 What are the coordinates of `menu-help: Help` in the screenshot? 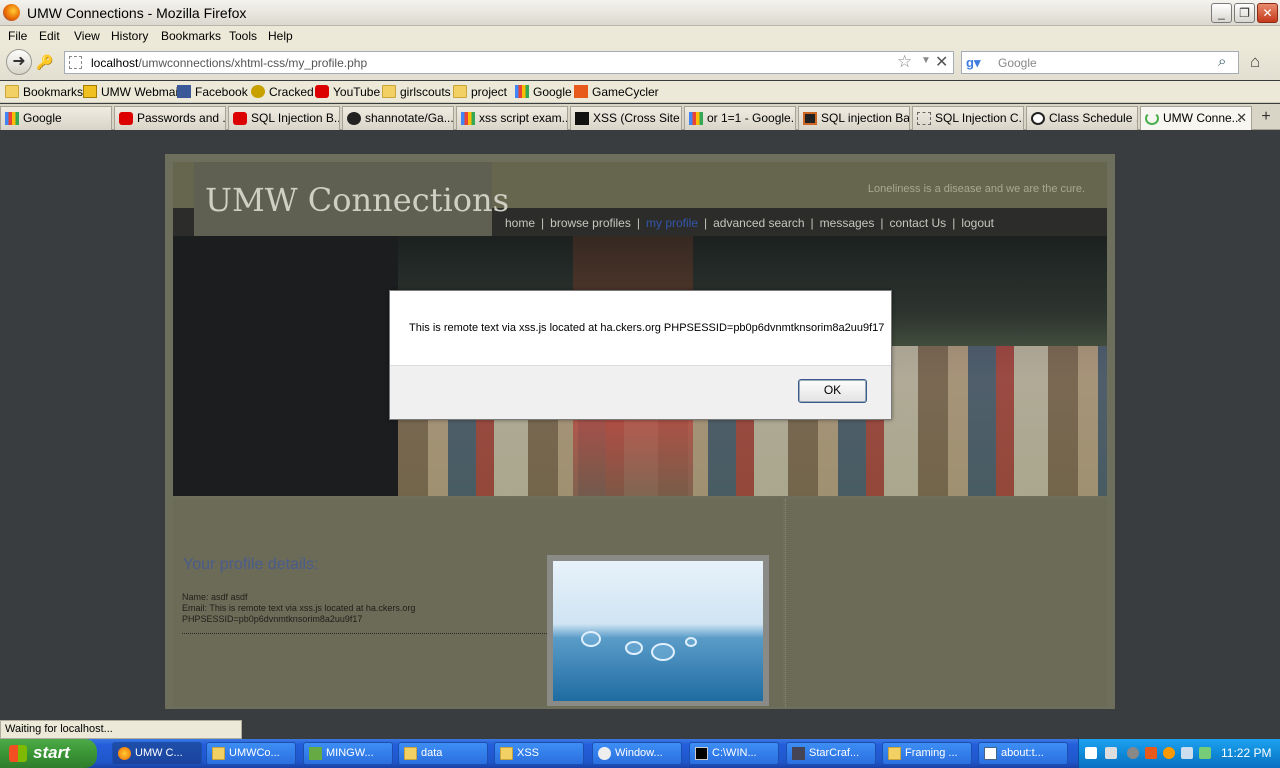 It's located at (280, 36).